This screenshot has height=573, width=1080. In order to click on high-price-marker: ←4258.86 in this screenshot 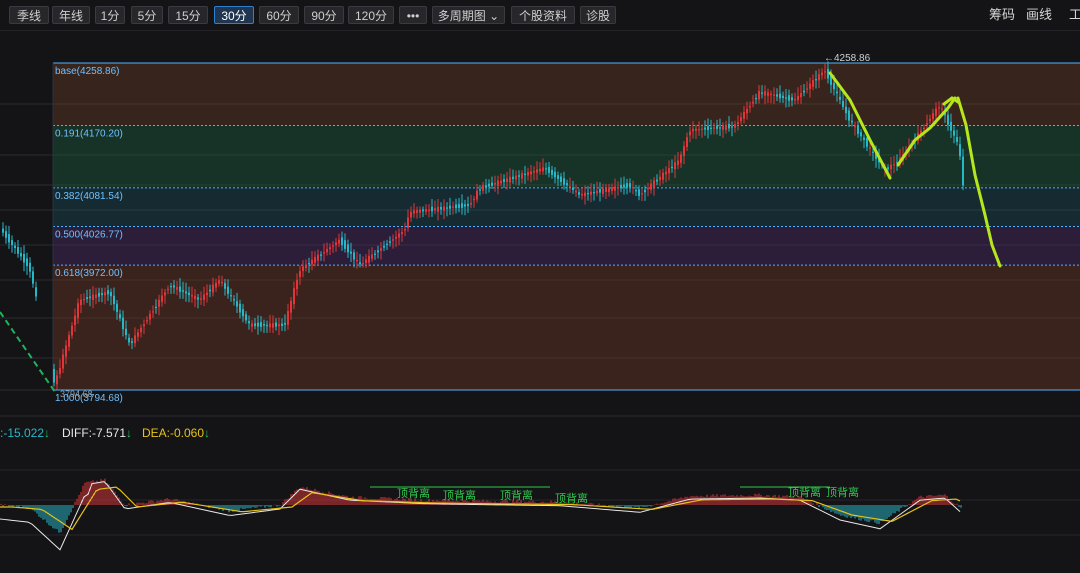, I will do `click(847, 58)`.